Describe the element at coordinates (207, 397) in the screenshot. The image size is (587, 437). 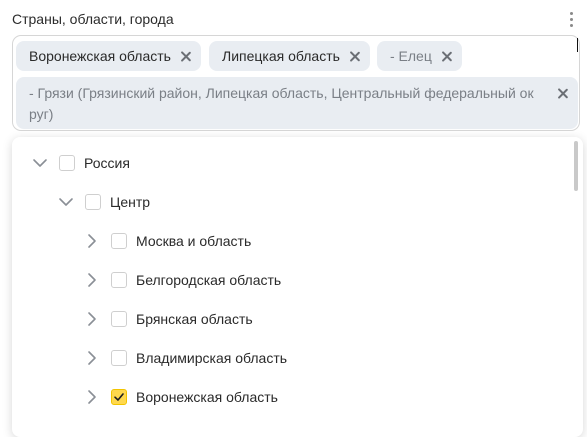
I see `tree-item-label: Воронежская область` at that location.